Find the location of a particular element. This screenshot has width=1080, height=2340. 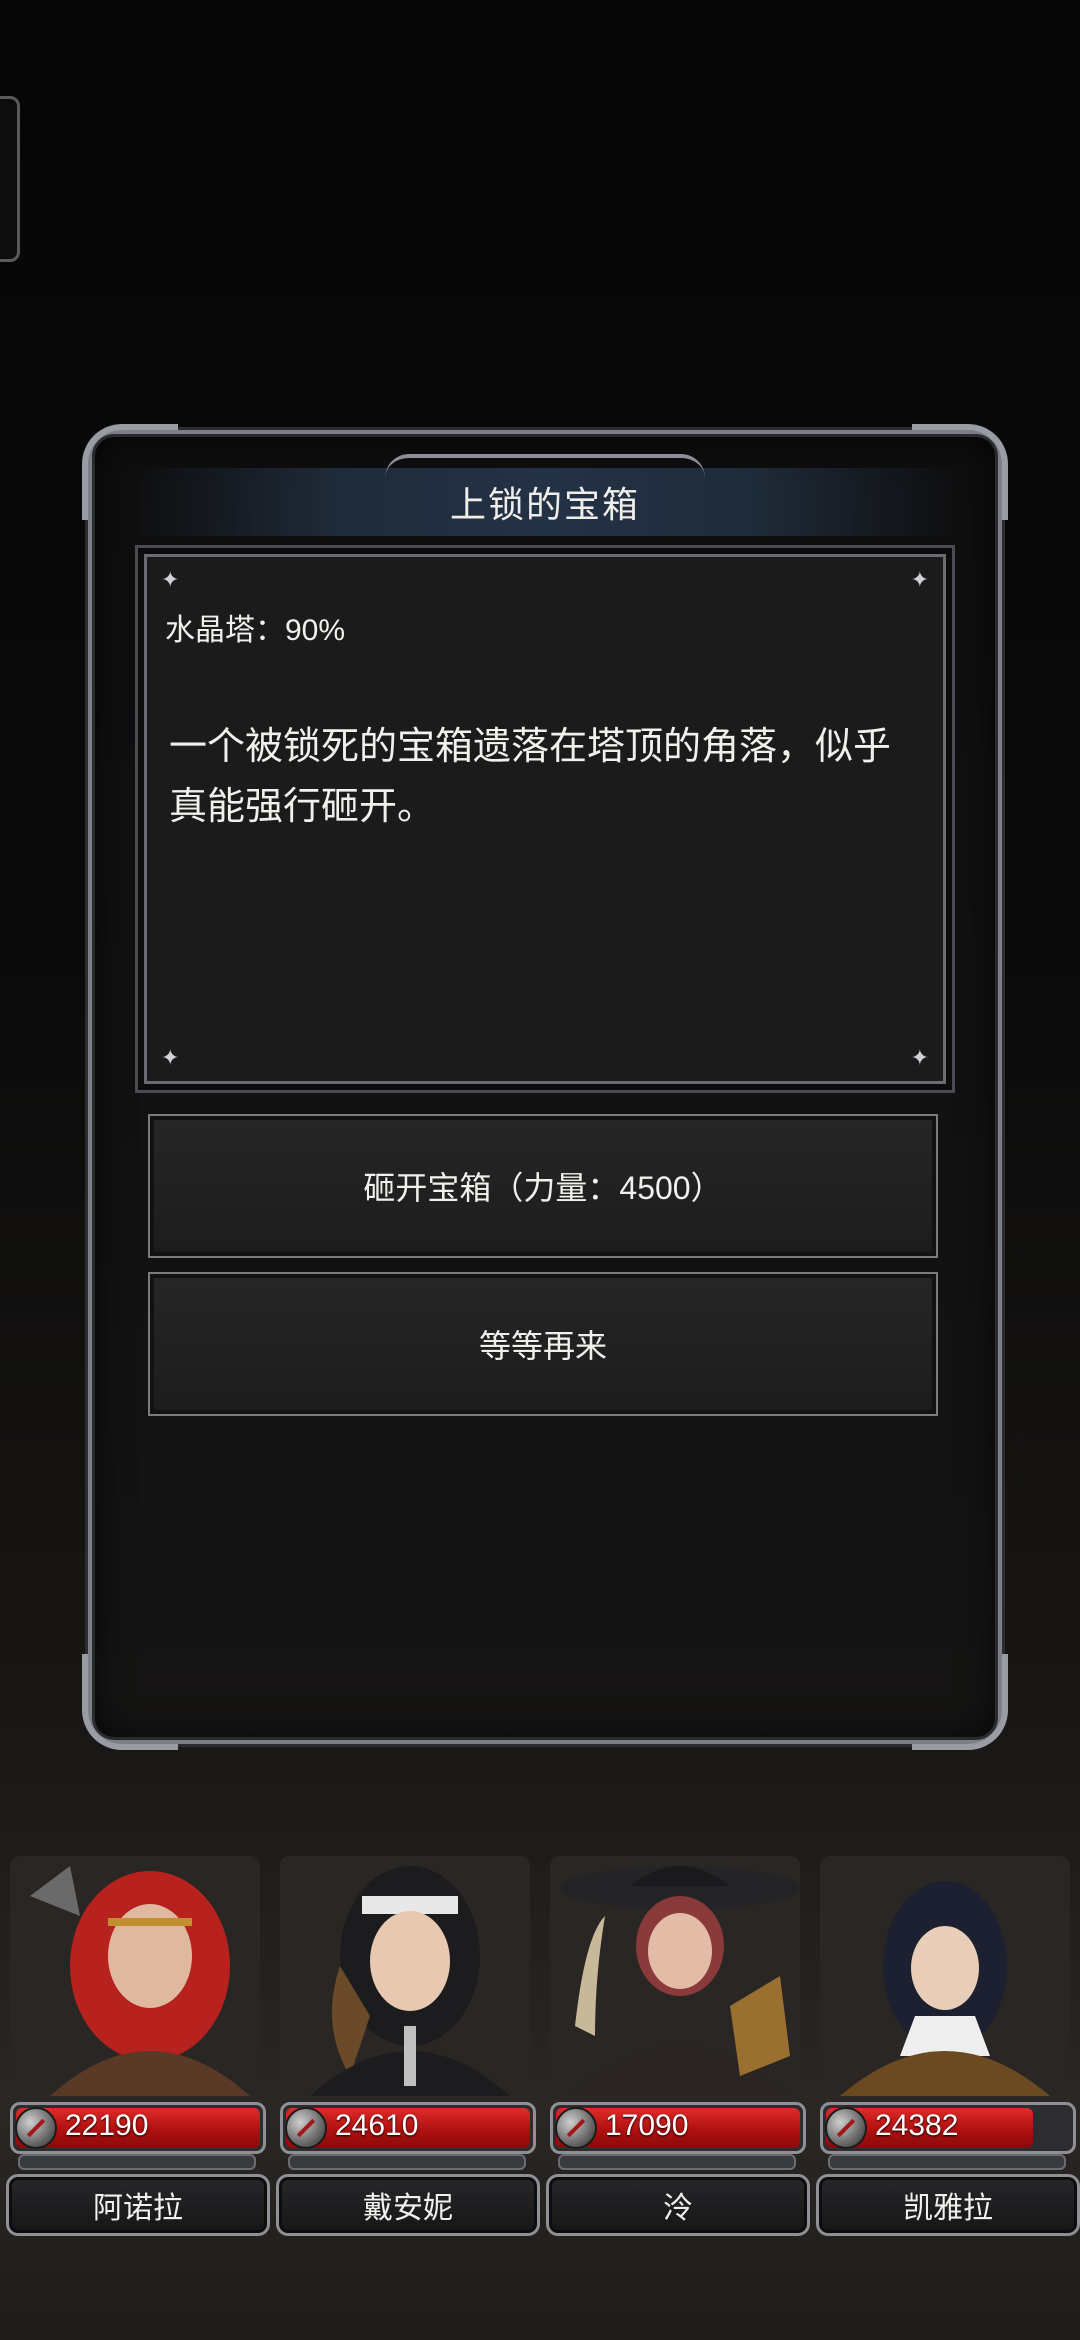

hp-bar: 17090 is located at coordinates (678, 2128).